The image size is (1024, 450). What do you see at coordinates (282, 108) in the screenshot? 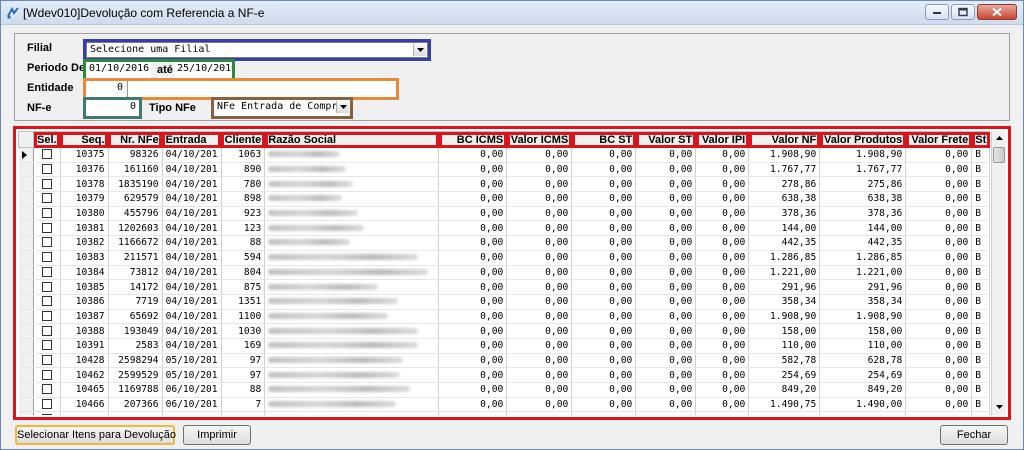
I see `tipo-nfe-select: NFe Entrada de Compras` at bounding box center [282, 108].